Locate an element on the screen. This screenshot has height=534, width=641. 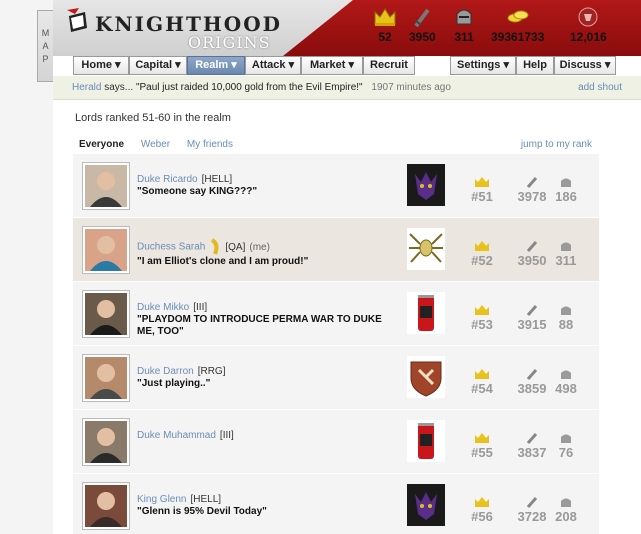
lord-rank: #55 is located at coordinates (482, 446).